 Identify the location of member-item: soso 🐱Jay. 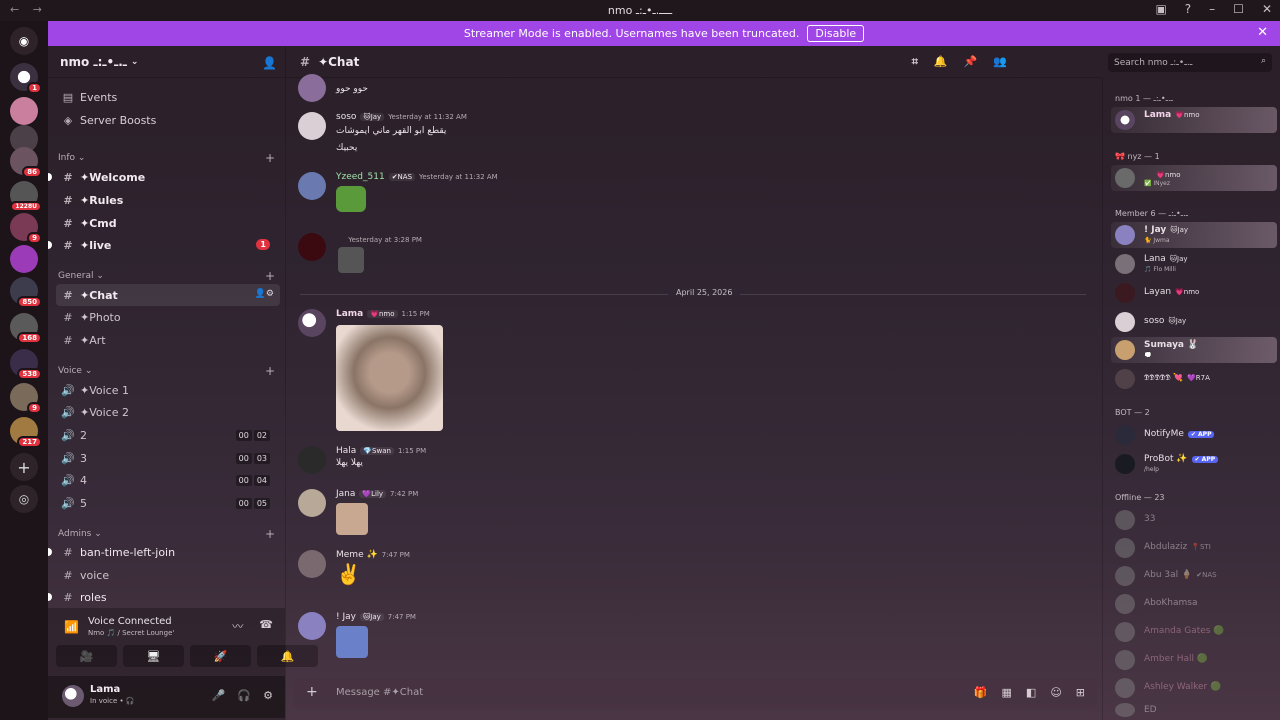
(1194, 322).